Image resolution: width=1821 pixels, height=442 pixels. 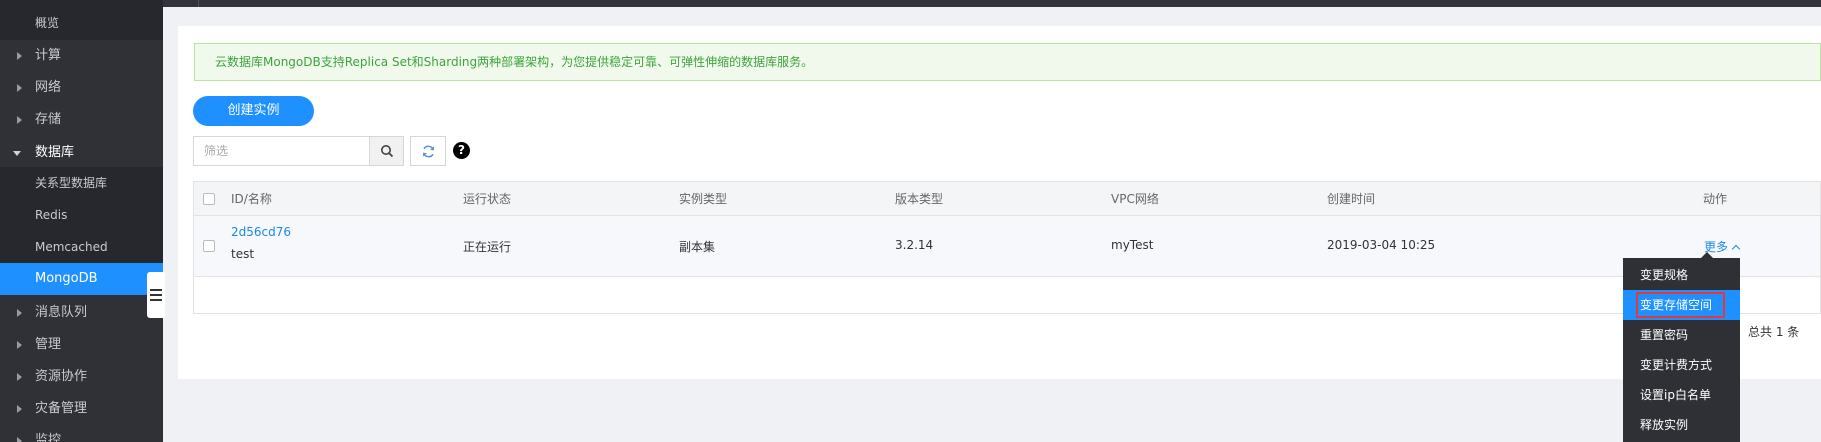 I want to click on menu-item-ip-whitelist: 设置ip白名单, so click(x=1681, y=395).